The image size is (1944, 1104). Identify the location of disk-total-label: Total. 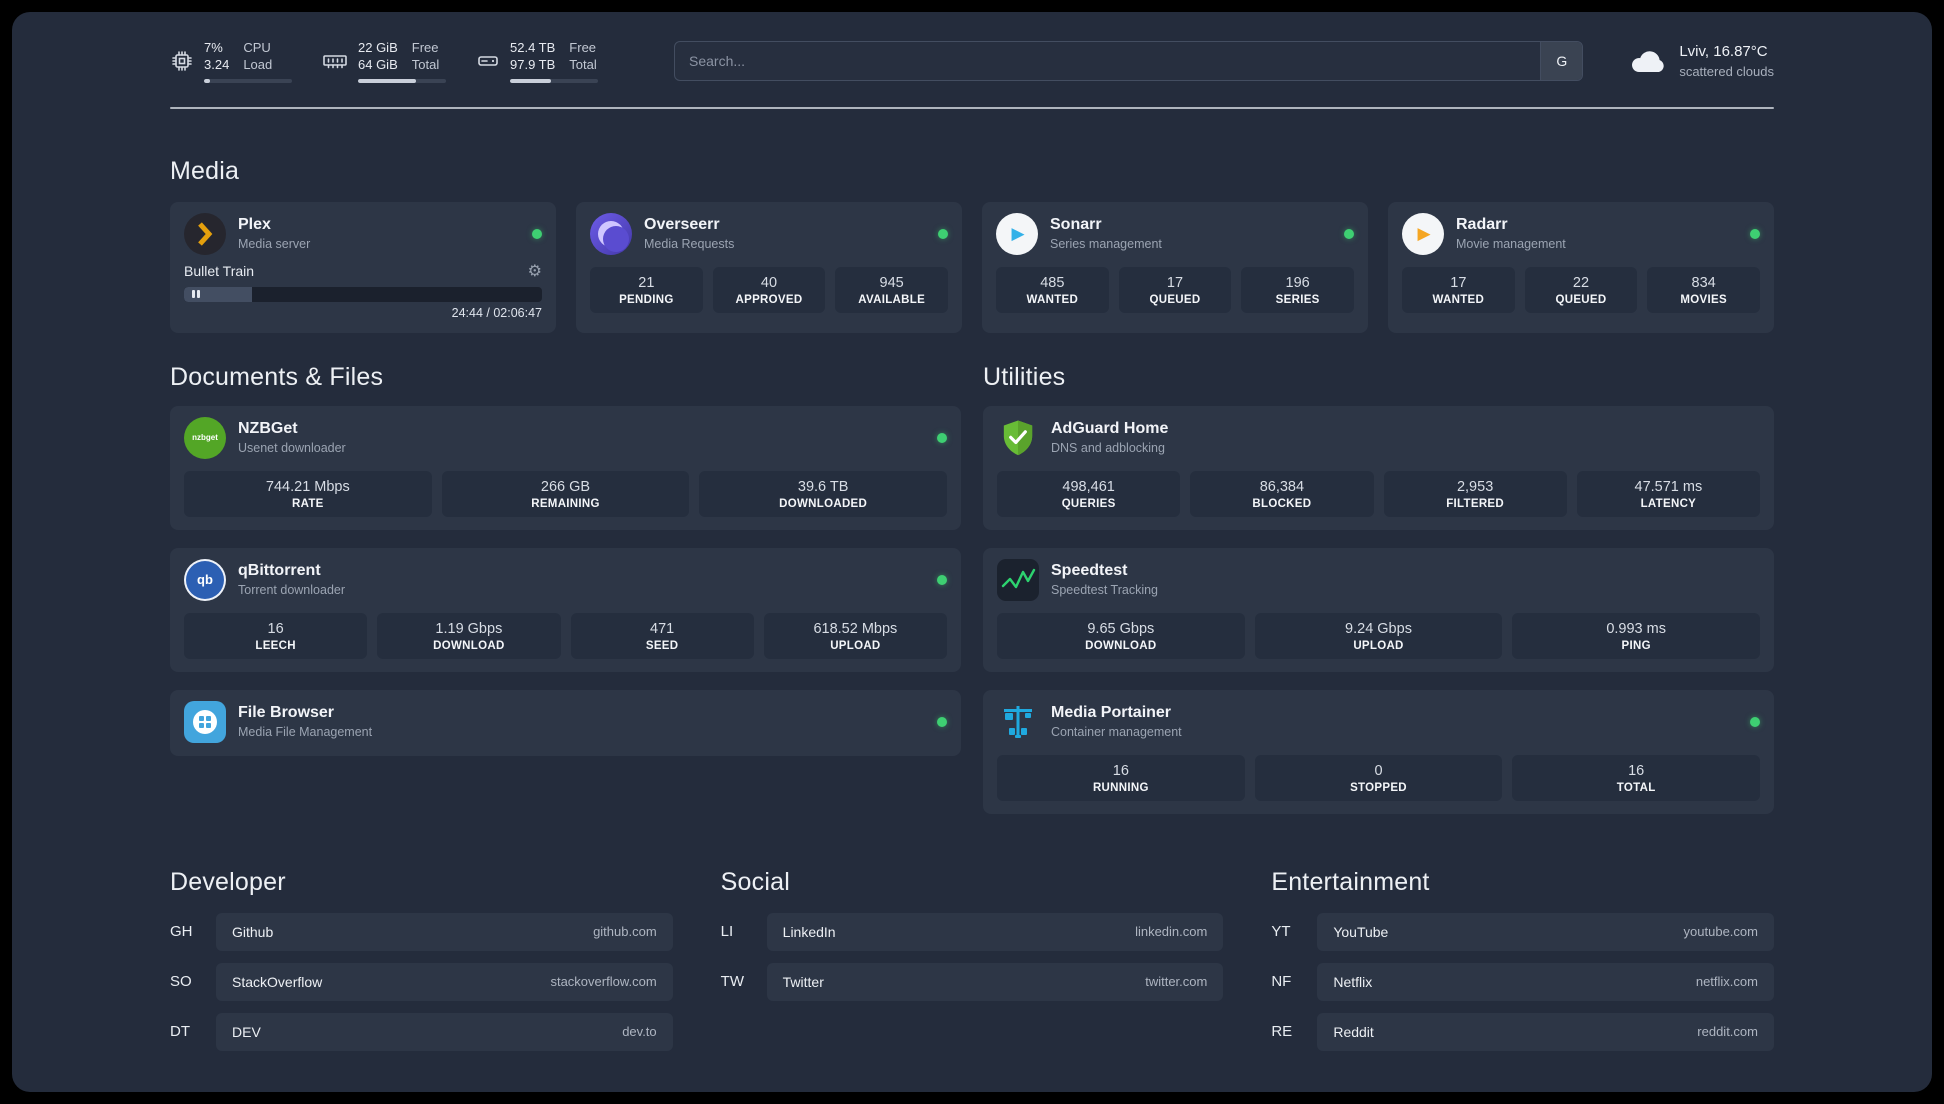
(583, 64).